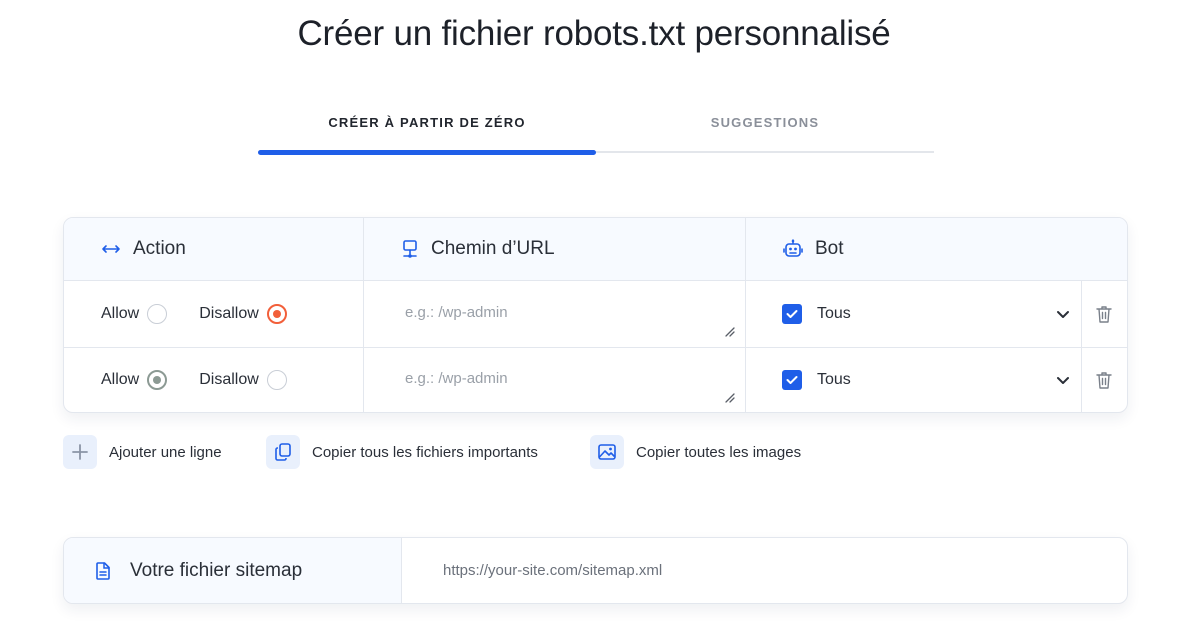 Image resolution: width=1188 pixels, height=625 pixels. What do you see at coordinates (427, 122) in the screenshot?
I see `tab-create-from-scratch: CRÉER À PARTIR DE ZÉRO` at bounding box center [427, 122].